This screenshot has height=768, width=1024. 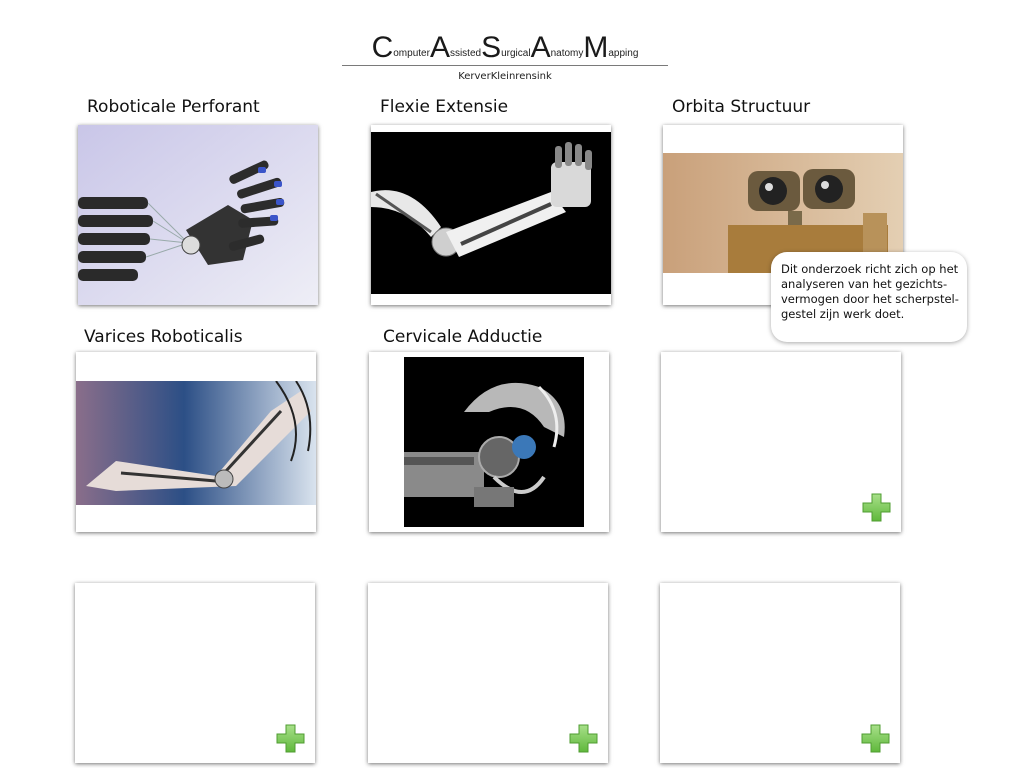 What do you see at coordinates (780, 673) in the screenshot?
I see `tile-empty-row3-col3` at bounding box center [780, 673].